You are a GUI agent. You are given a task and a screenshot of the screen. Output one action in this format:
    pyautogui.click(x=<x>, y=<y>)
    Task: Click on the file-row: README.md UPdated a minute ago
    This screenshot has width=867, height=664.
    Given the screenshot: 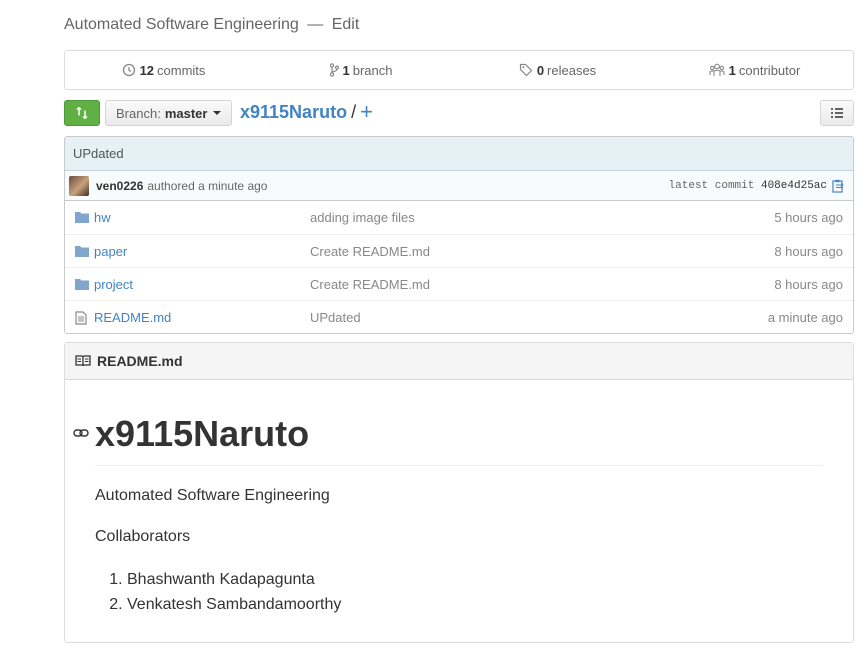 What is the action you would take?
    pyautogui.click(x=459, y=316)
    